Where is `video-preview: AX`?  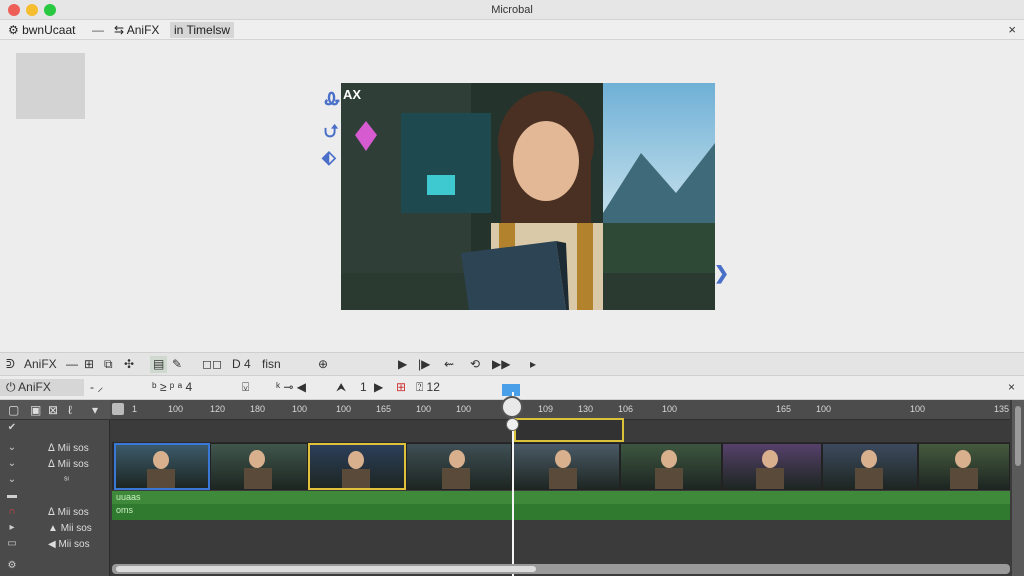
video-preview: AX is located at coordinates (528, 196).